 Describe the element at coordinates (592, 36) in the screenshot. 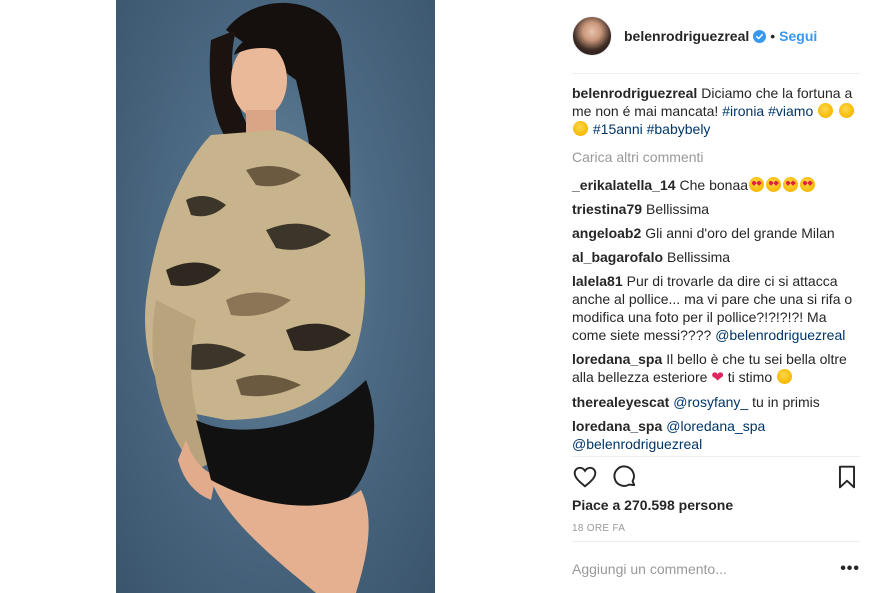

I see `avatar` at that location.